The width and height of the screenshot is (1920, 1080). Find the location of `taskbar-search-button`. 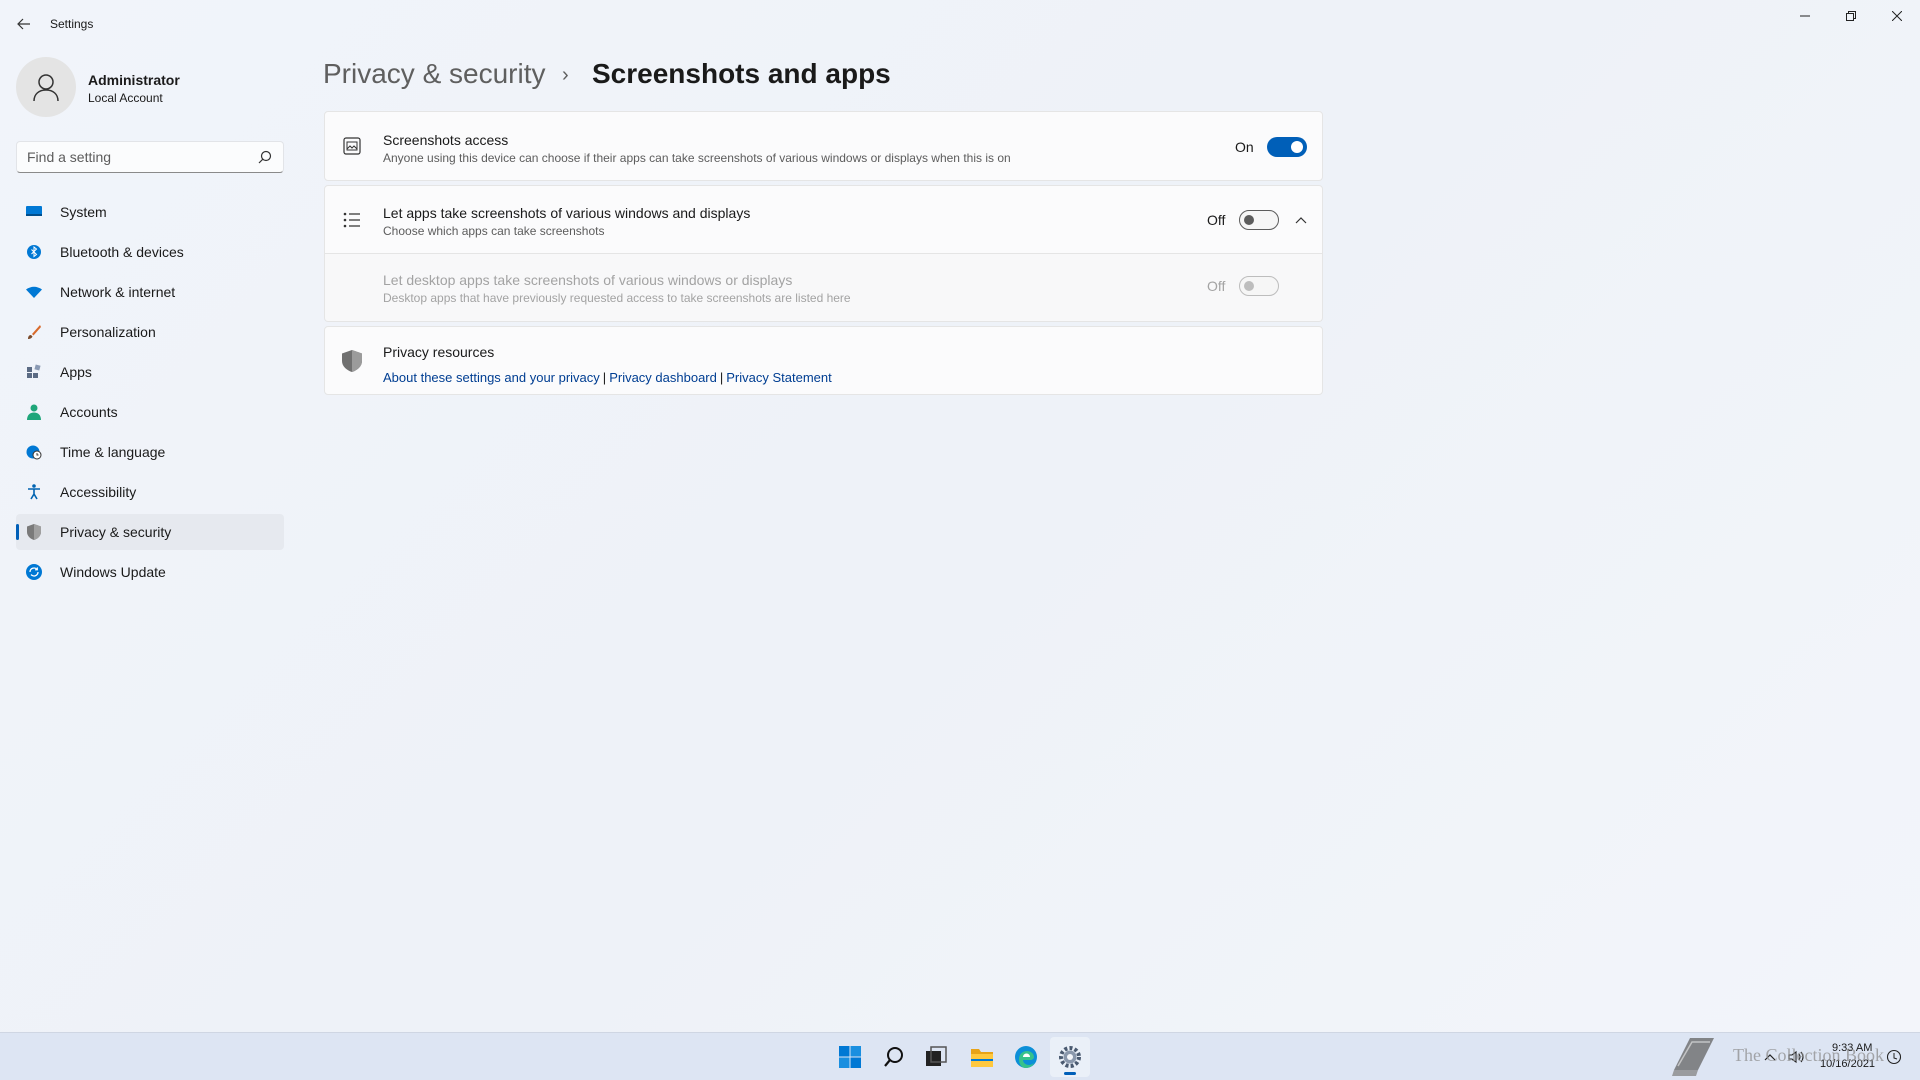

taskbar-search-button is located at coordinates (894, 1057).